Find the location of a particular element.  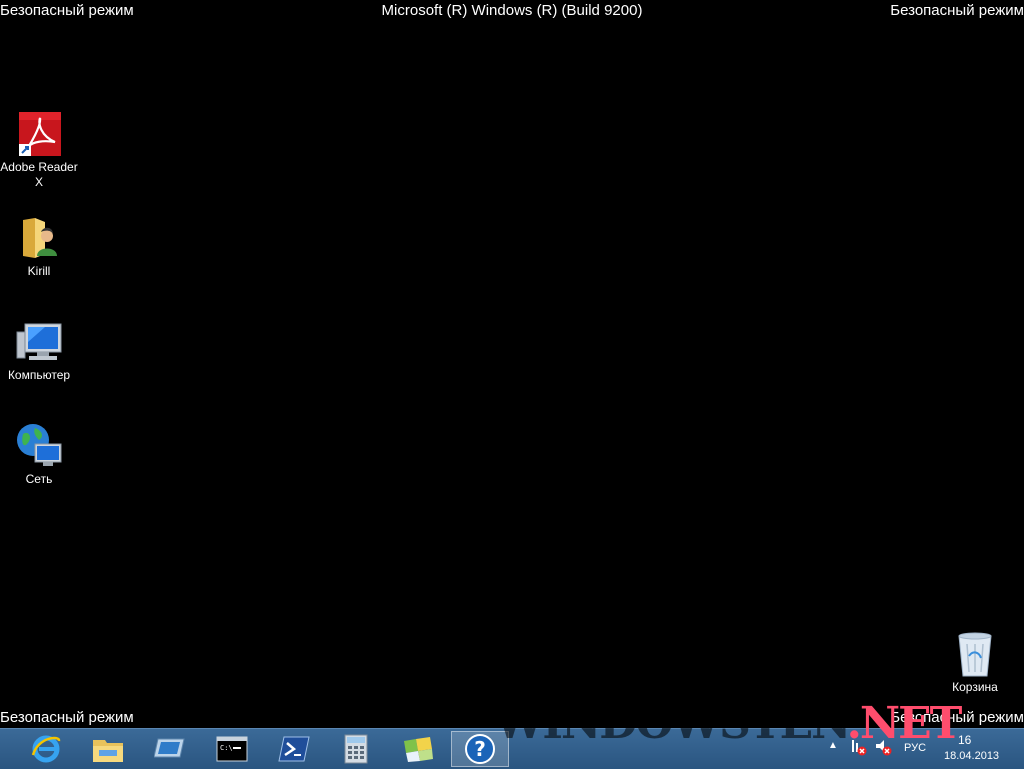

taskbar-internet-explorer is located at coordinates (46, 749).